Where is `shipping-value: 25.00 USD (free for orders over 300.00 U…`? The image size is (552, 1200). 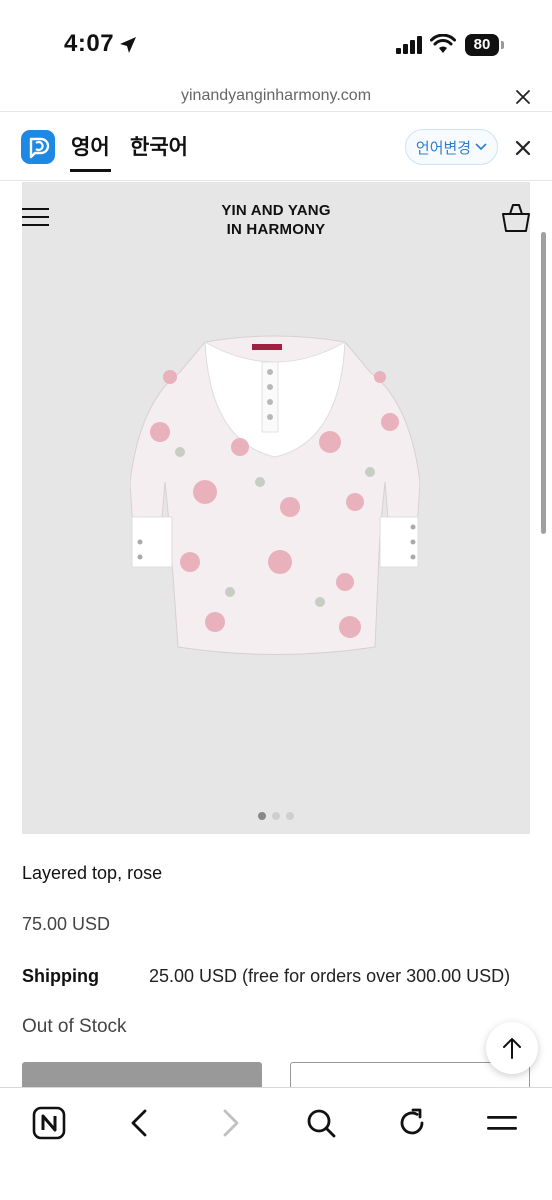
shipping-value: 25.00 USD (free for orders over 300.00 U… is located at coordinates (330, 976).